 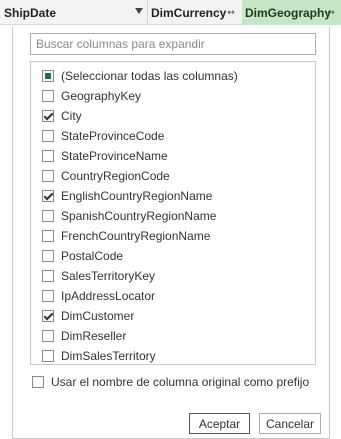 I want to click on list-item-label: CountryRegionCode, so click(x=115, y=176).